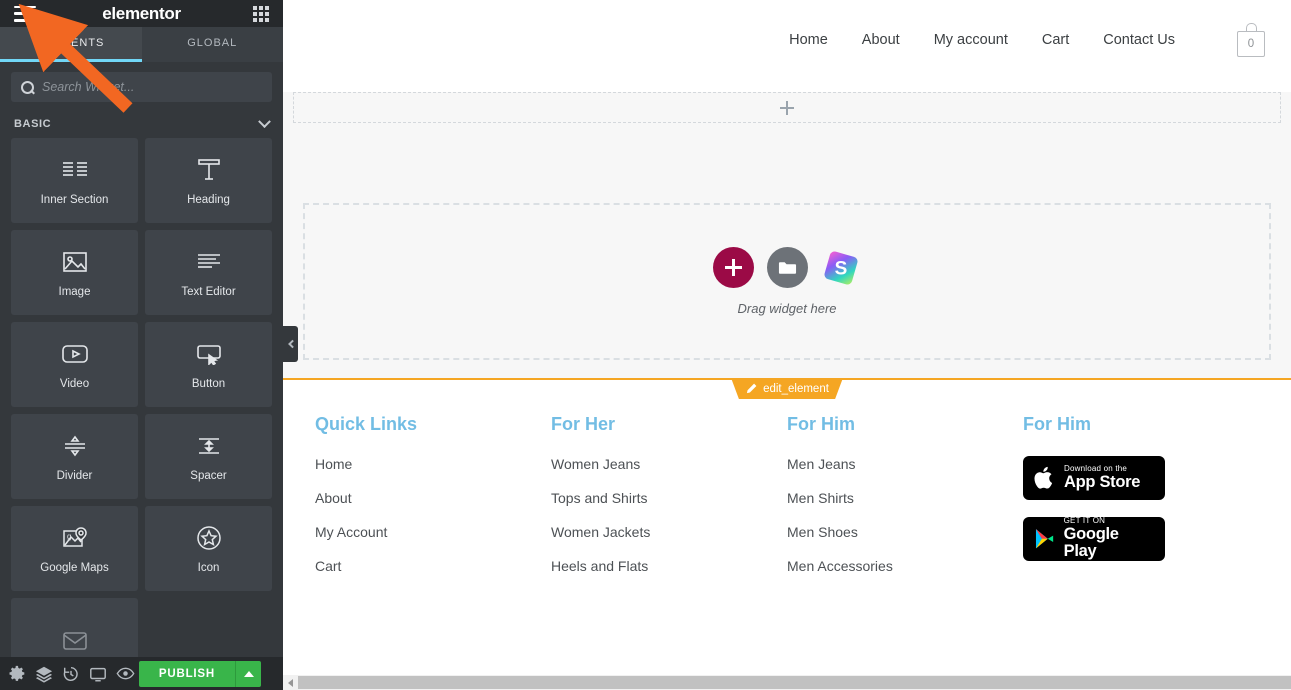  I want to click on footer-link: Heels and Flats, so click(669, 566).